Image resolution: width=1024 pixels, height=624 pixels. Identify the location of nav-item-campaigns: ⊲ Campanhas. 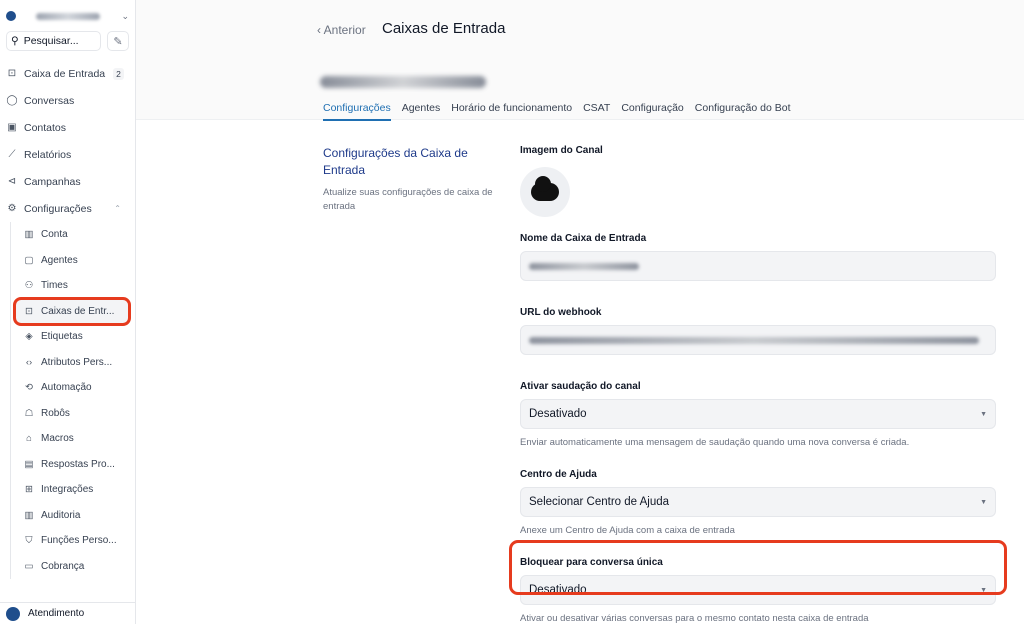
(67, 181).